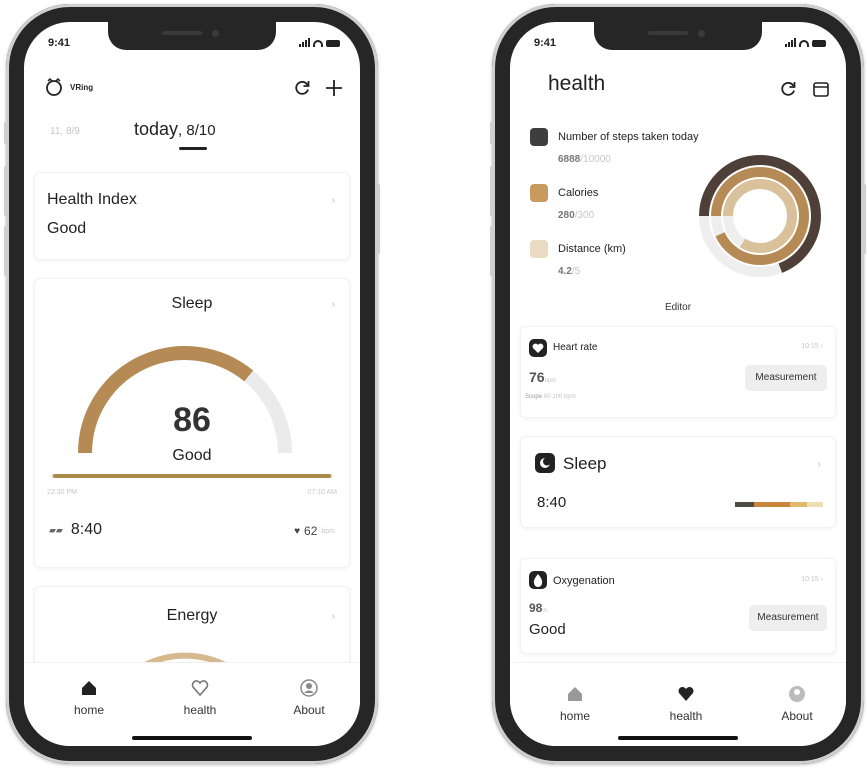 The image size is (867, 768). Describe the element at coordinates (678, 307) in the screenshot. I see `editor-link: Editor` at that location.